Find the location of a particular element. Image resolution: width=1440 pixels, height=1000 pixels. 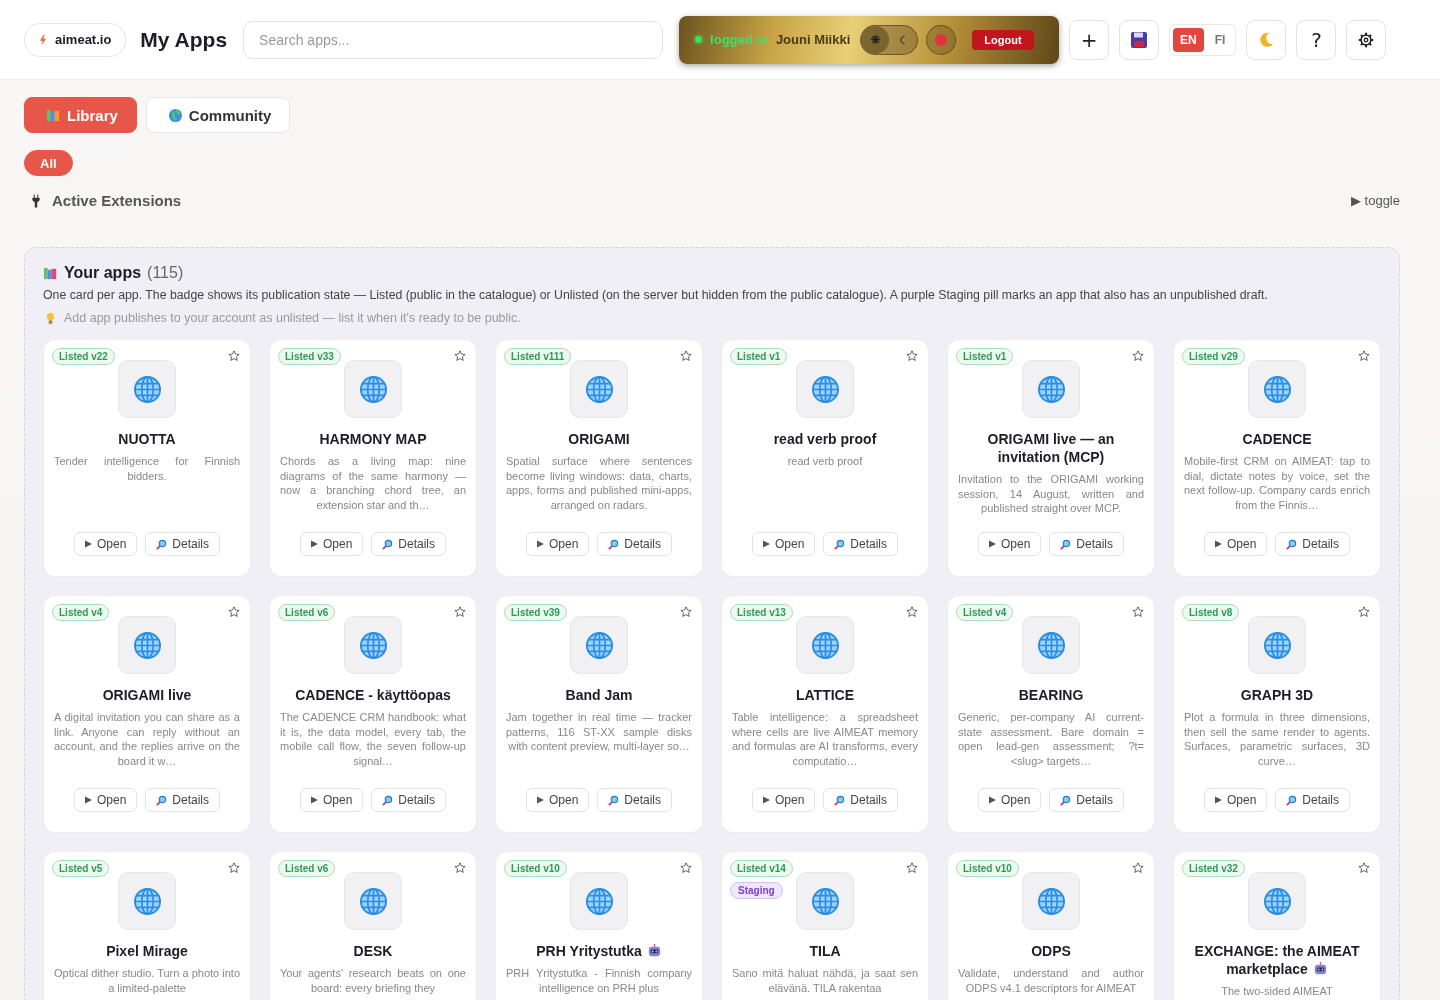

settings-button is located at coordinates (1366, 39).